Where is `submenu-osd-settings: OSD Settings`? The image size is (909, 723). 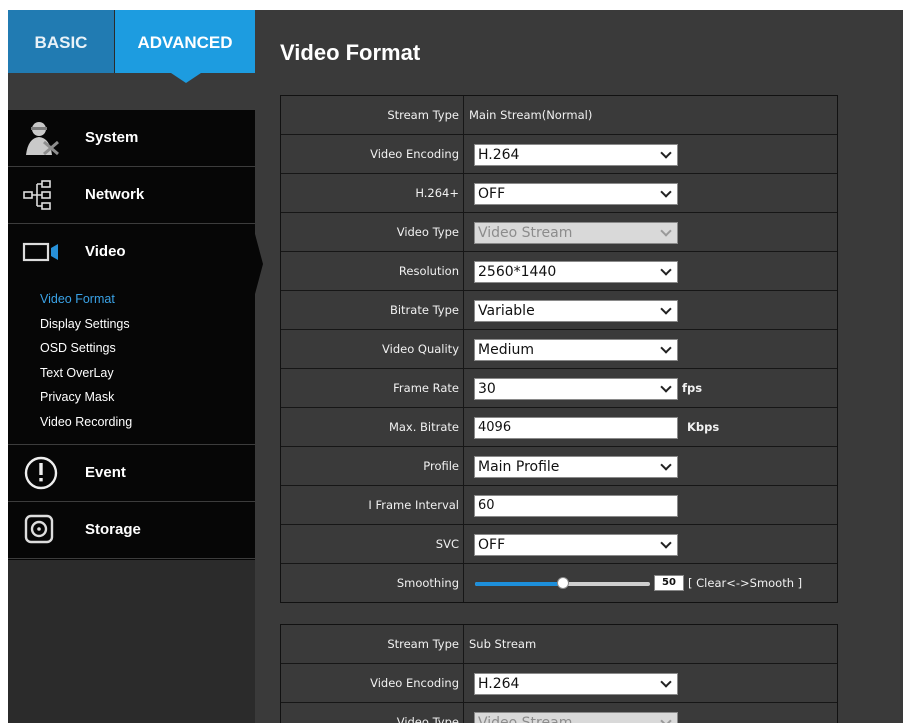
submenu-osd-settings: OSD Settings is located at coordinates (86, 348).